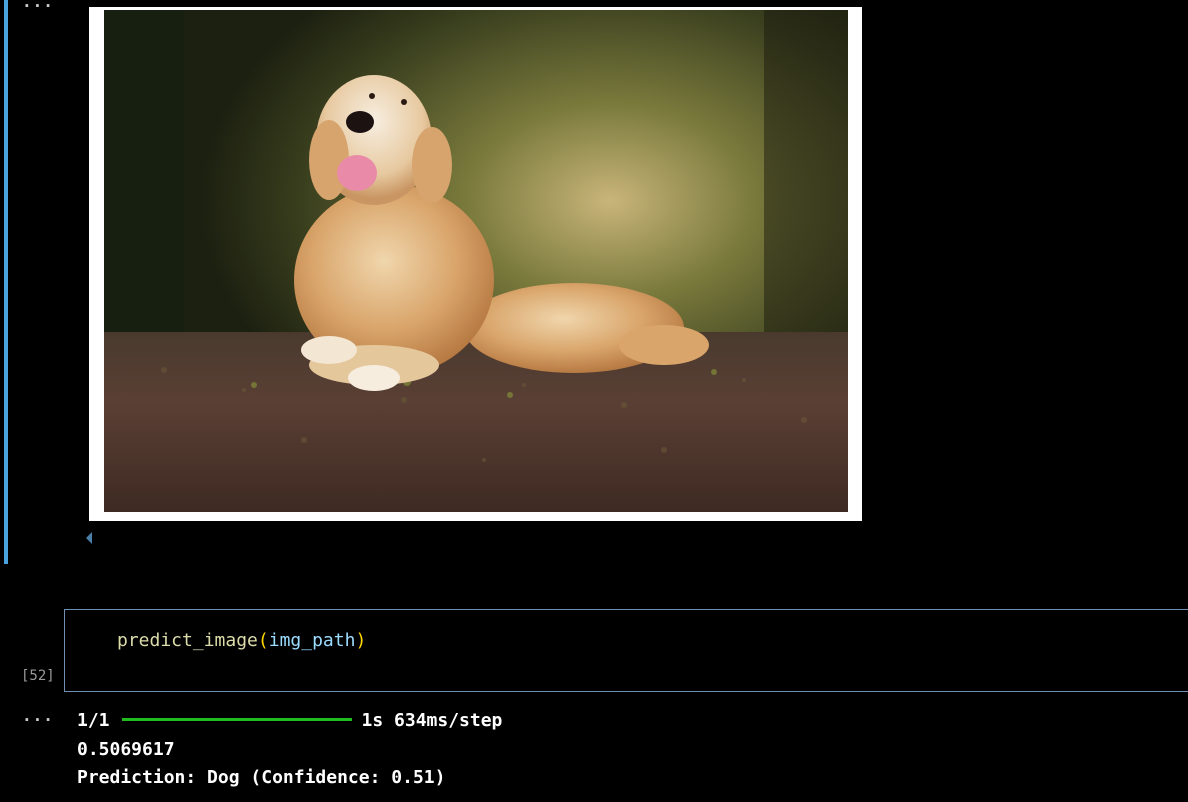  Describe the element at coordinates (89, 538) in the screenshot. I see `collapse-output-icon` at that location.